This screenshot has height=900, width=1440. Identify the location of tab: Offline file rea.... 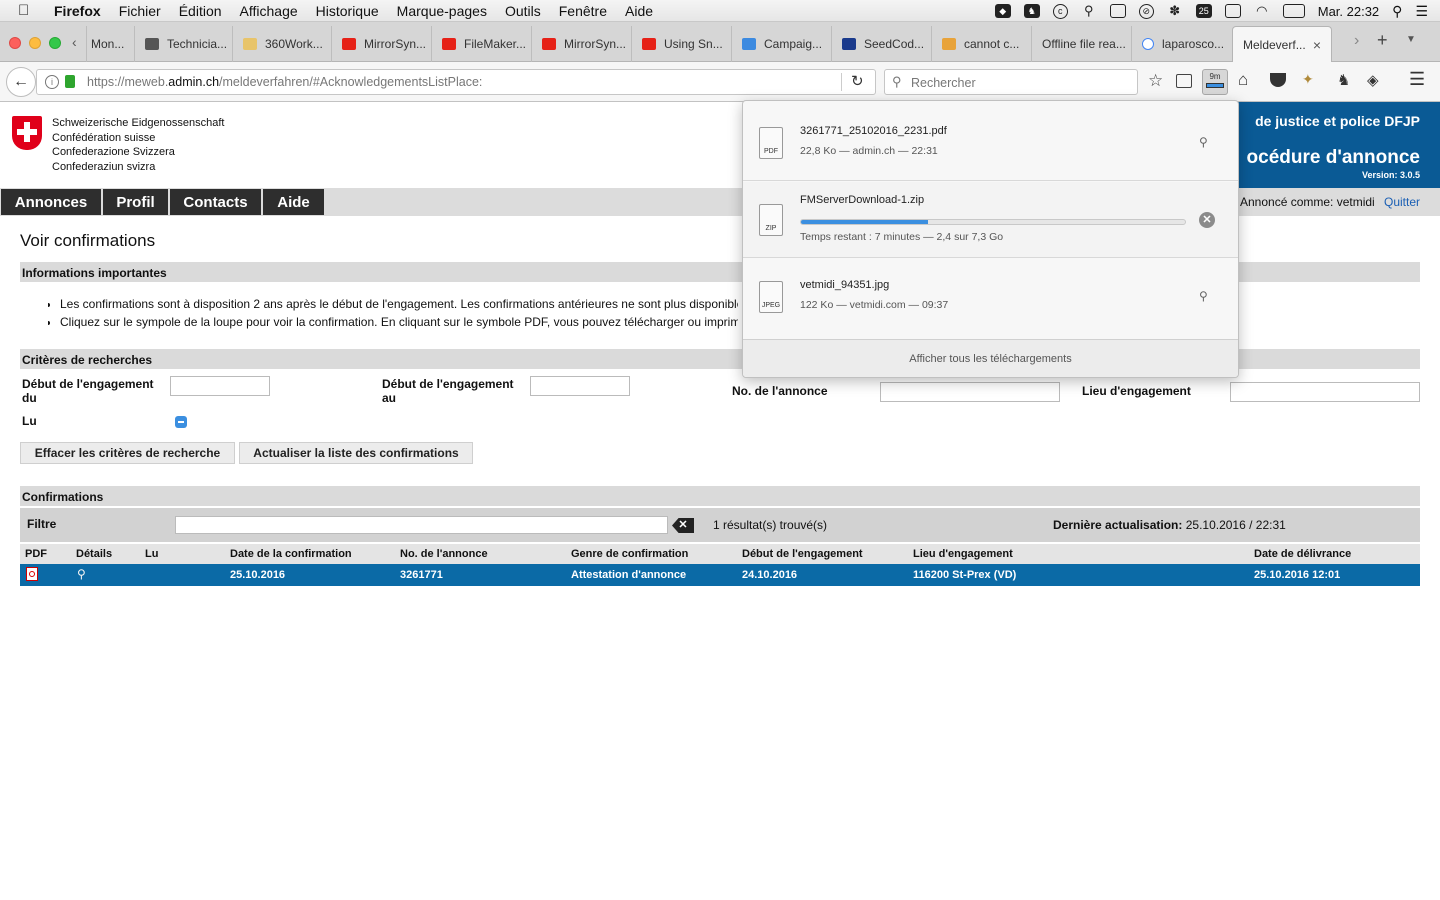
(1081, 44).